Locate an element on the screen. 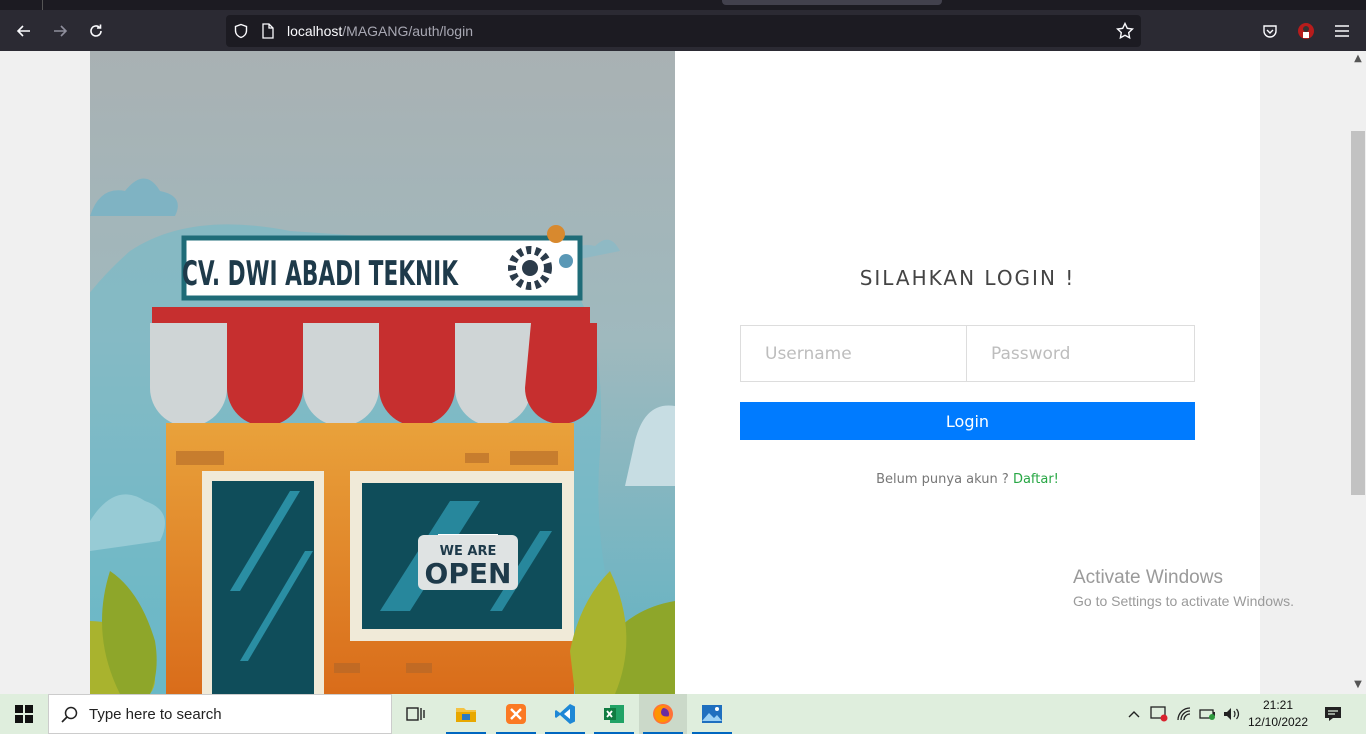  taskbar-search-placeholder: Type here to search is located at coordinates (155, 714).